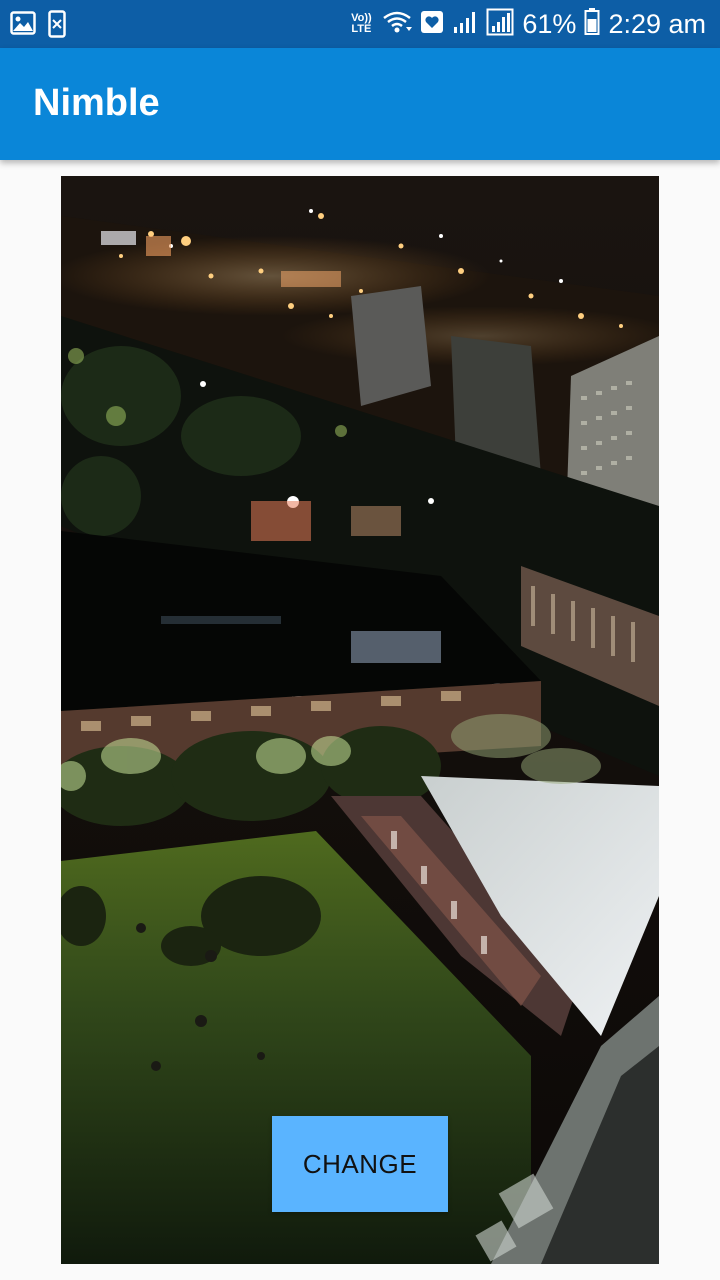 This screenshot has height=1280, width=720. What do you see at coordinates (549, 24) in the screenshot?
I see `battery-percent: 61%` at bounding box center [549, 24].